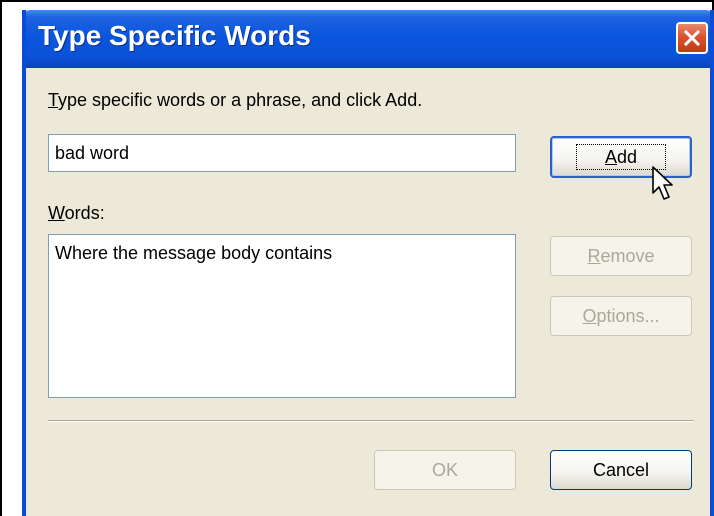  What do you see at coordinates (589, 316) in the screenshot?
I see `options-button-mnemonic: O` at bounding box center [589, 316].